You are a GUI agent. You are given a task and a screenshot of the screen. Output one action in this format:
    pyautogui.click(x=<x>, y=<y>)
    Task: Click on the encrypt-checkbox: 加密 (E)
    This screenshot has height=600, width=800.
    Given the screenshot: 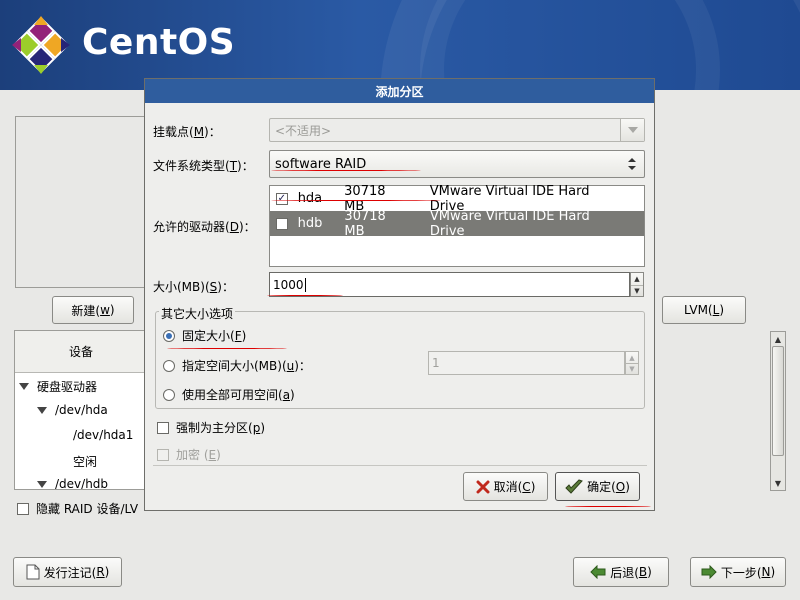 What is the action you would take?
    pyautogui.click(x=189, y=454)
    